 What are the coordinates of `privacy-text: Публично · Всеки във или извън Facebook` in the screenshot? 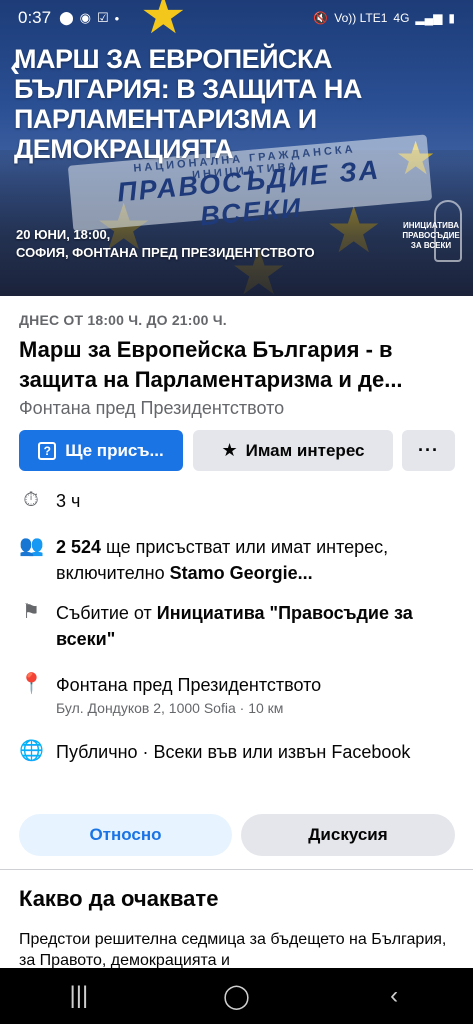 It's located at (233, 752).